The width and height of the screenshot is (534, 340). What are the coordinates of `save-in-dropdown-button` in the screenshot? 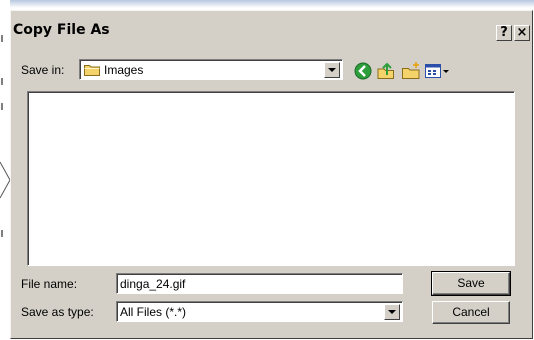 It's located at (332, 70).